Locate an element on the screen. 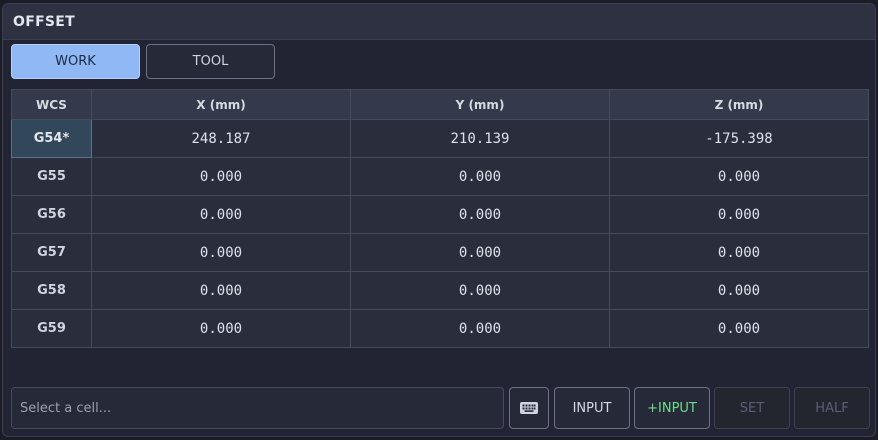 This screenshot has height=440, width=878. table-header-row: WCS X (mm) Y (mm) Z (mm) is located at coordinates (440, 104).